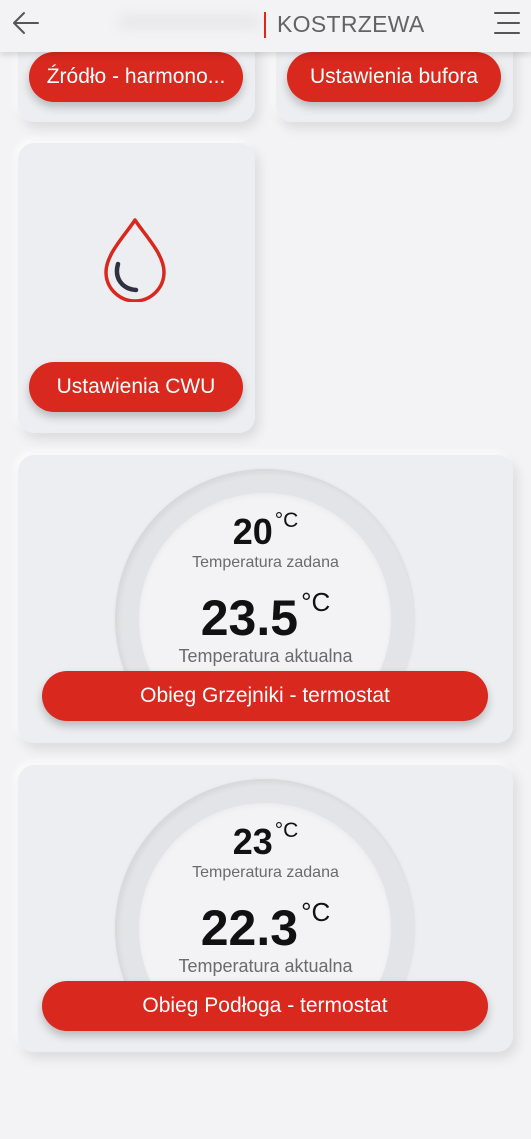 This screenshot has width=531, height=1139. I want to click on hamburger-menu-icon, so click(507, 23).